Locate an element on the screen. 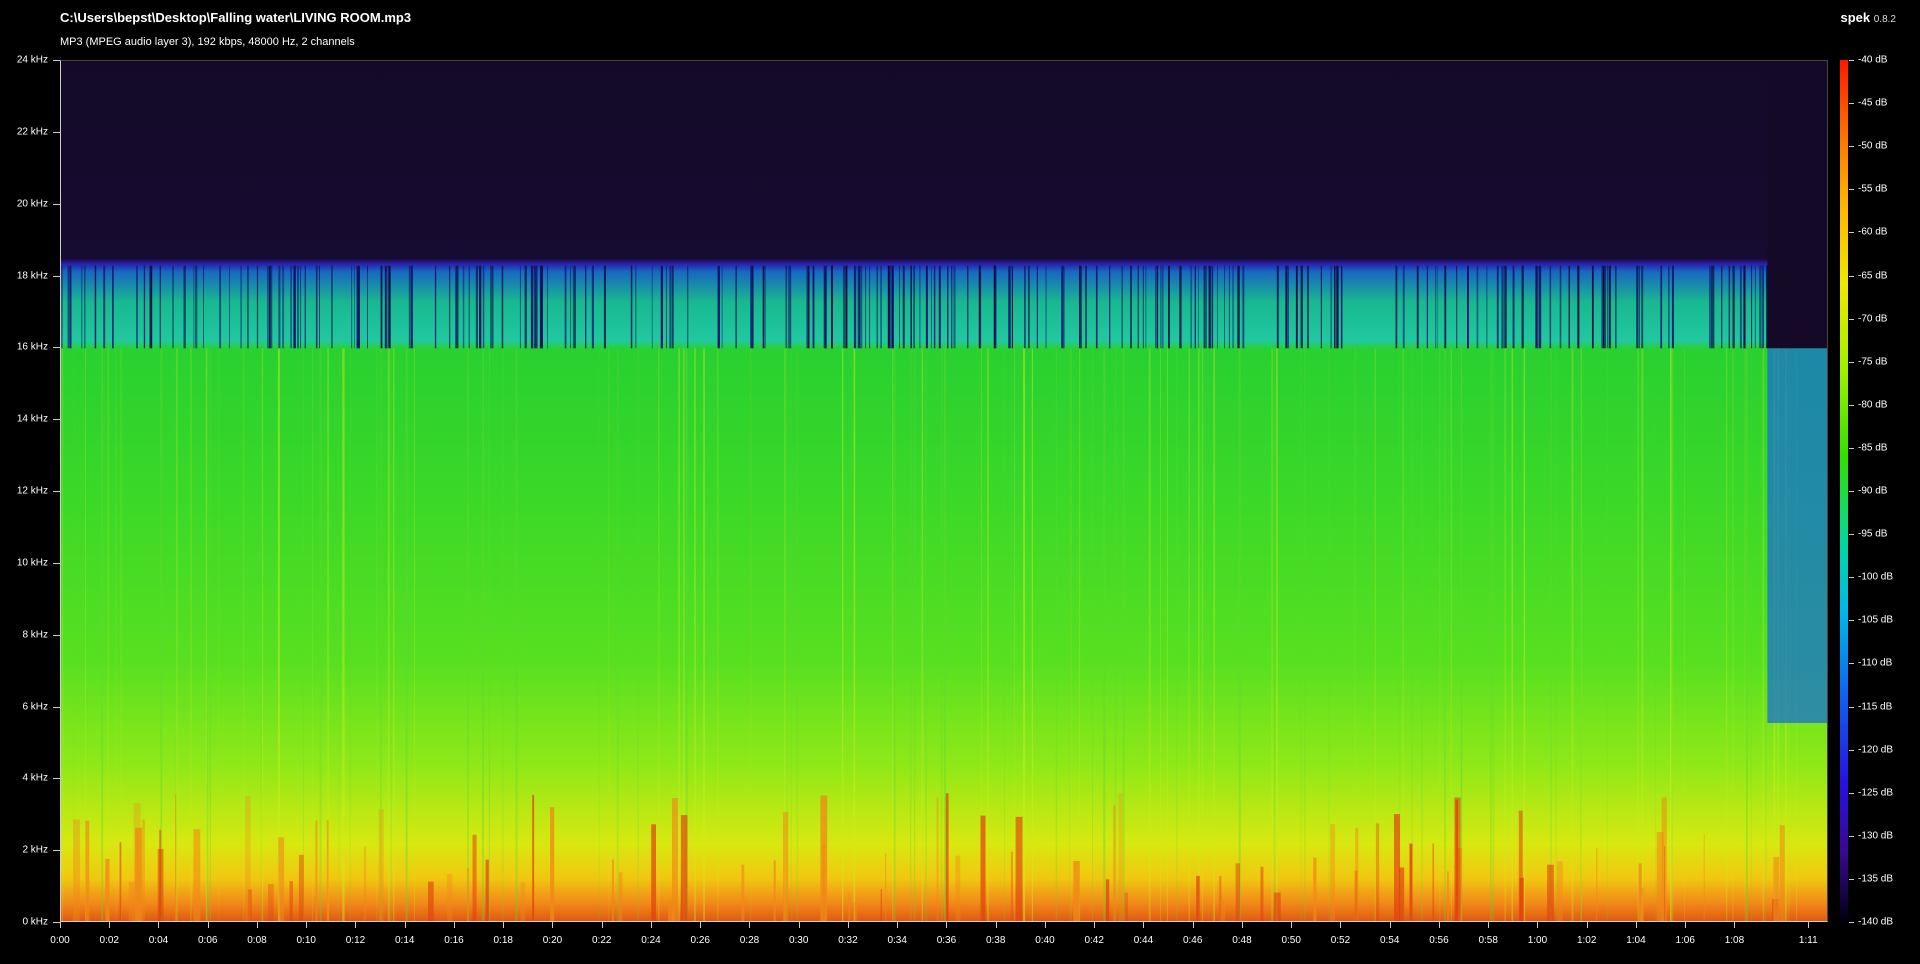 The height and width of the screenshot is (964, 1920). time-tick-label: 1:06 is located at coordinates (1685, 940).